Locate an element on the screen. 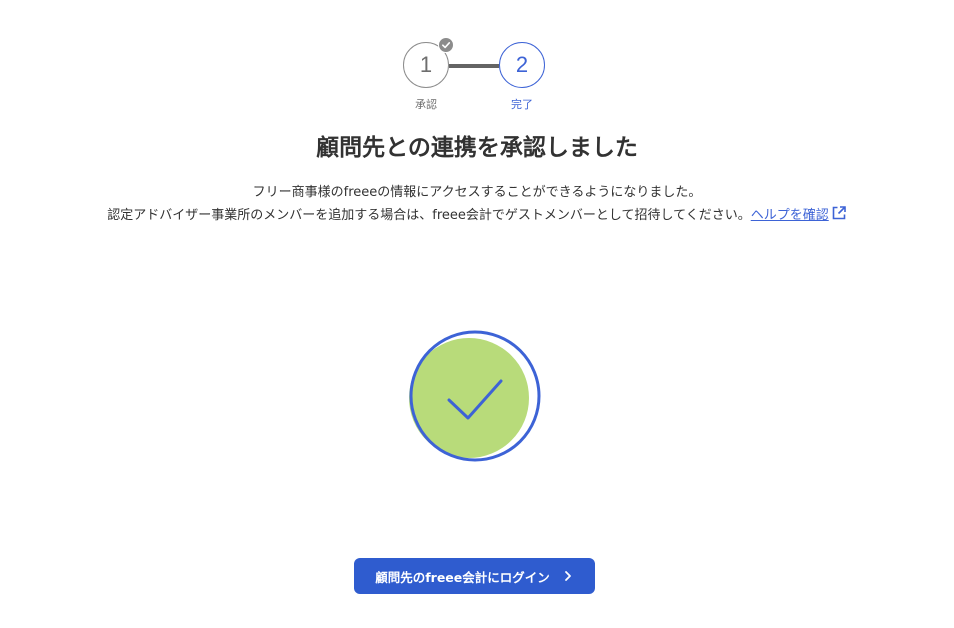 This screenshot has height=628, width=954. step-1-label: 承認 is located at coordinates (426, 104).